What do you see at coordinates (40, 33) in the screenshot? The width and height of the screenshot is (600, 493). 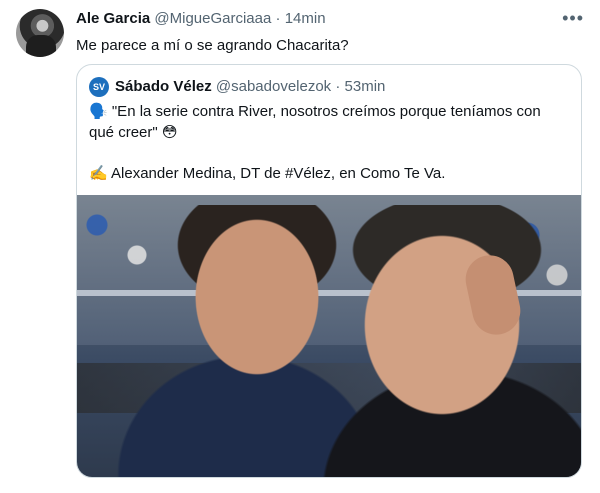 I see `author-avatar` at bounding box center [40, 33].